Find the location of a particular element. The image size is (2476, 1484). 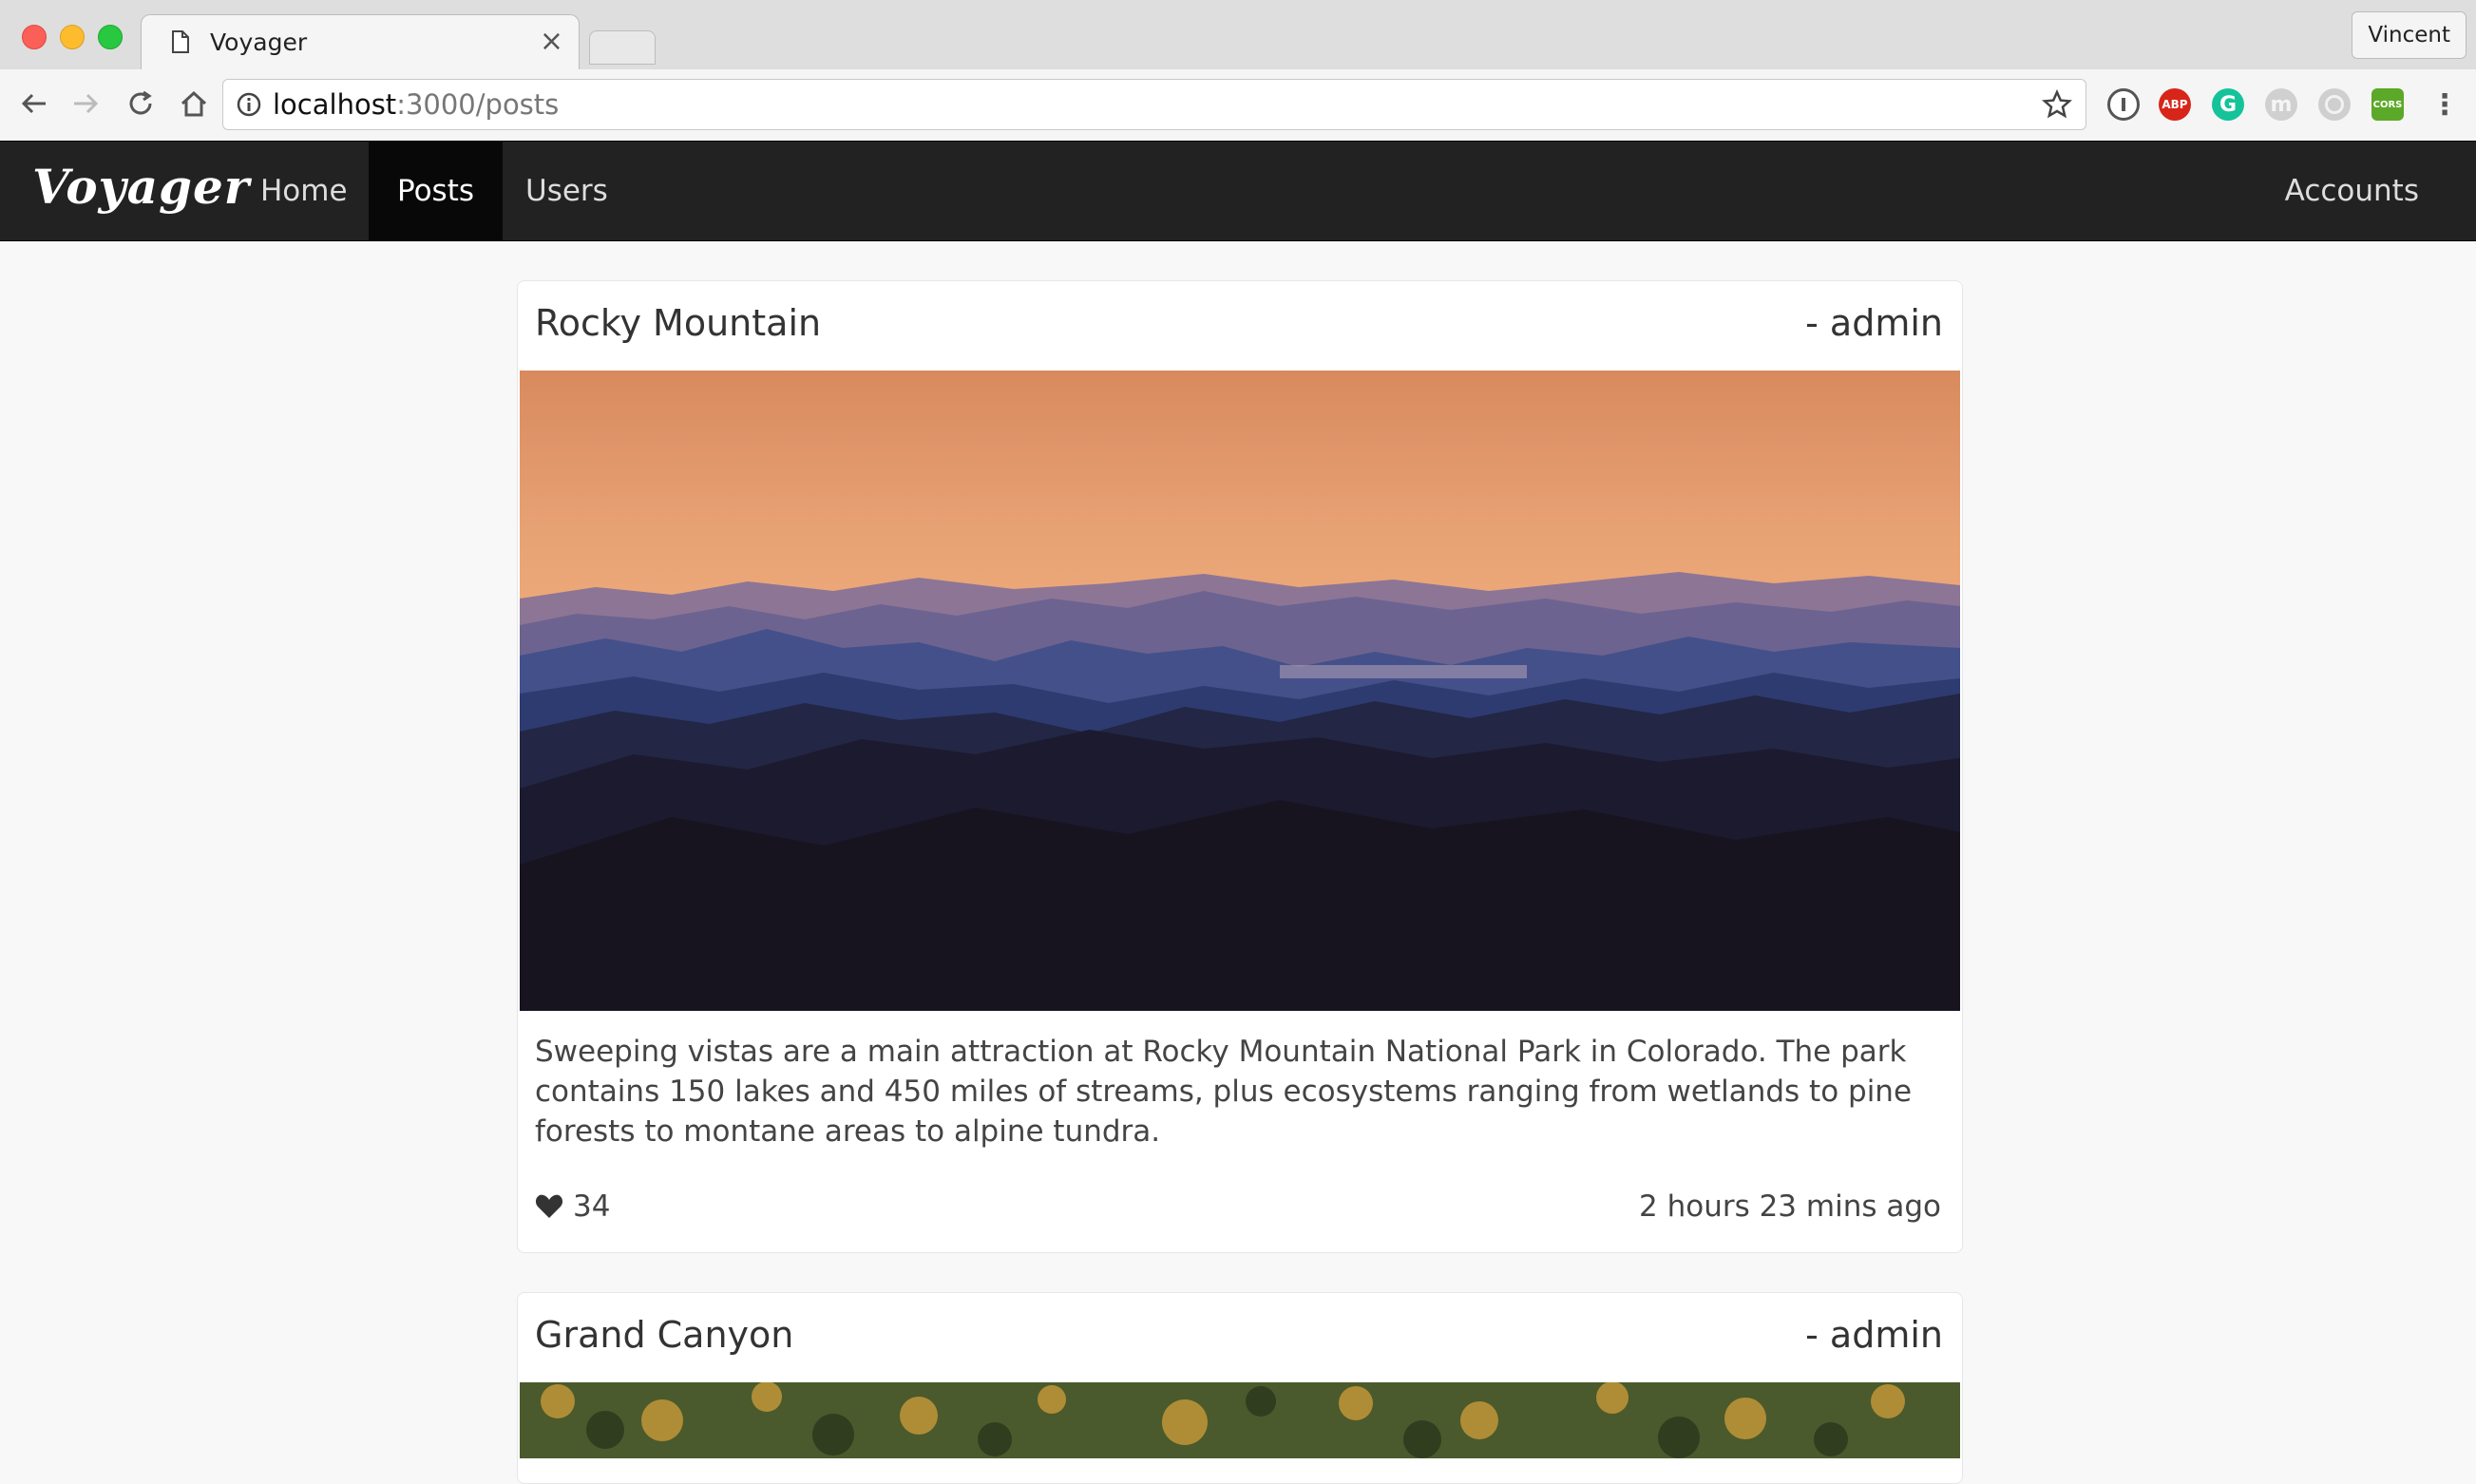

extension-1password-icon is located at coordinates (2123, 104).